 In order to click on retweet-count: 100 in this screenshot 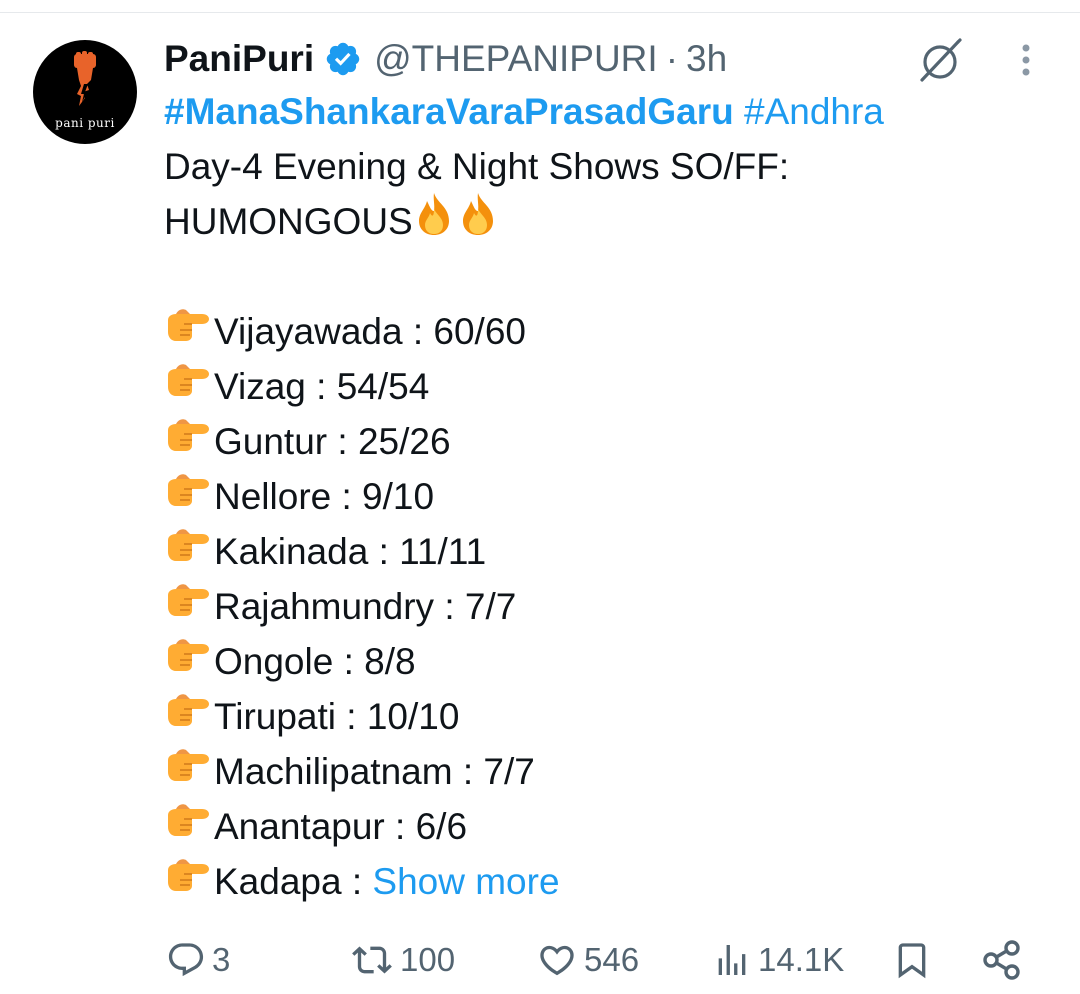, I will do `click(428, 959)`.